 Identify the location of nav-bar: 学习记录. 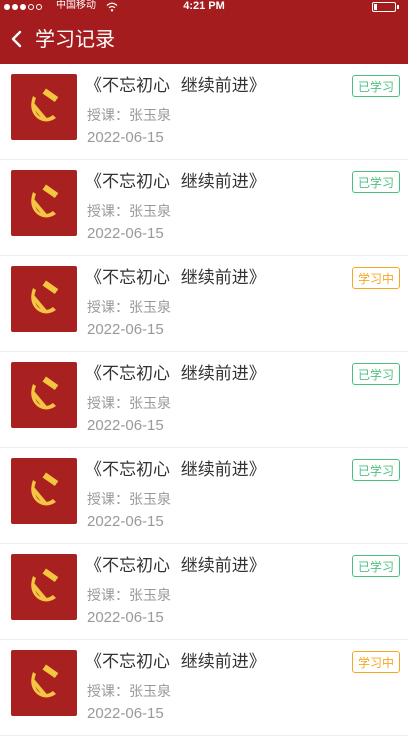
(204, 39).